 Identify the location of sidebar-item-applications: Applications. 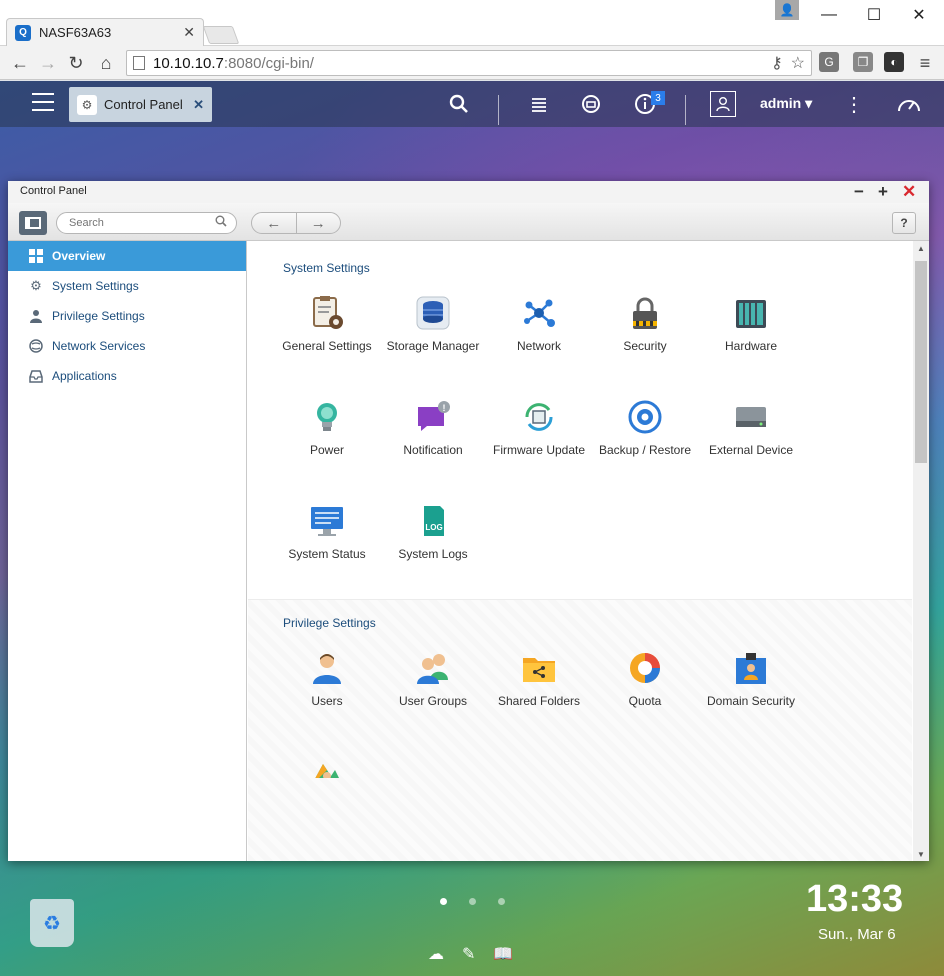
(127, 376).